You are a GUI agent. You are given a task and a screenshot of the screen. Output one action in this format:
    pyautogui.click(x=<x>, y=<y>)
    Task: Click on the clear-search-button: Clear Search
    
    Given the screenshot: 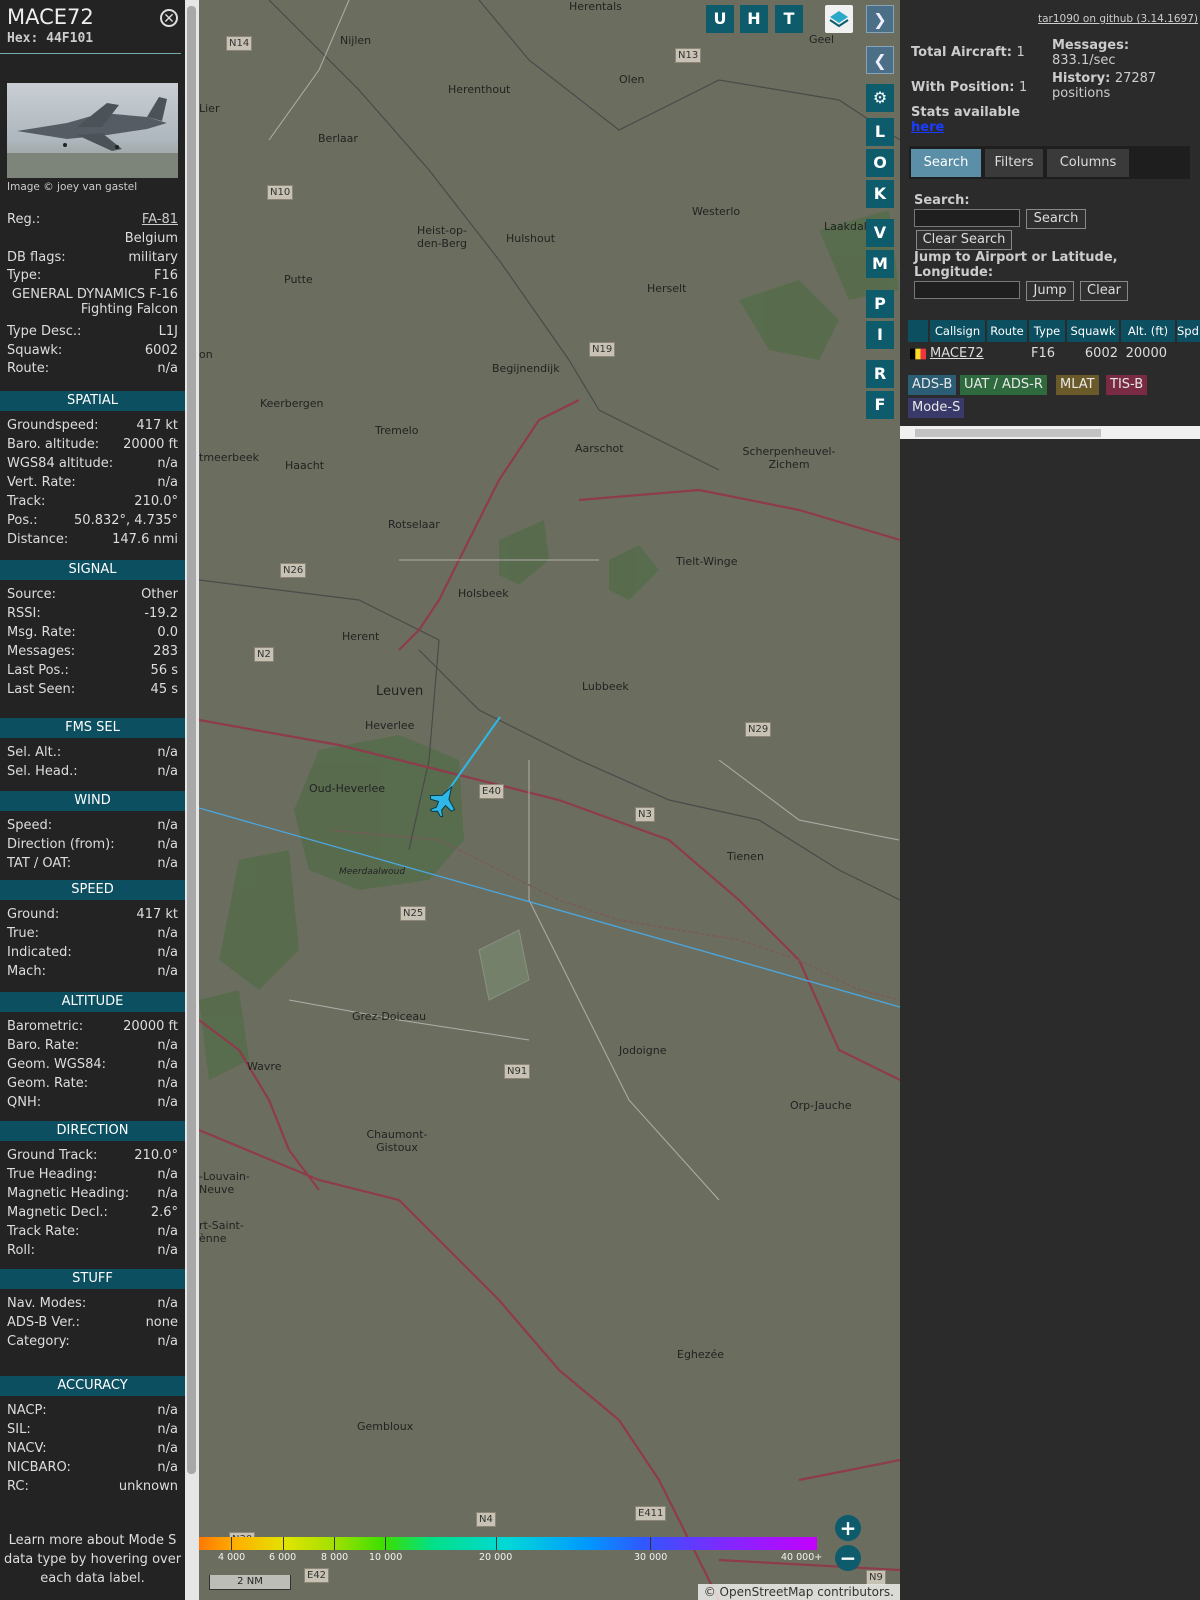 What is the action you would take?
    pyautogui.click(x=964, y=240)
    